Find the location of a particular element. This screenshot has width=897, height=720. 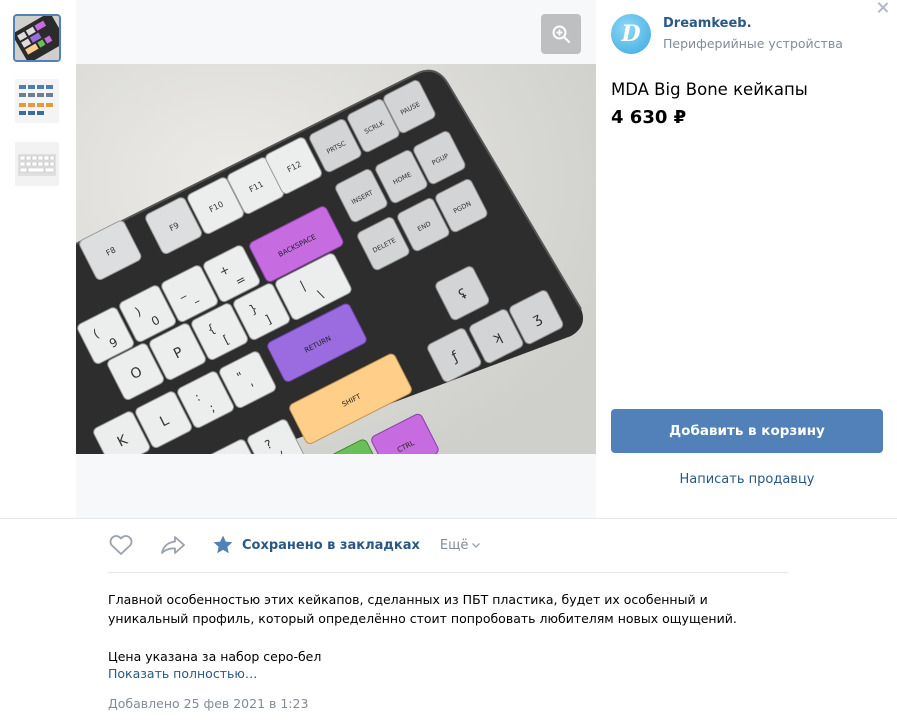

seller-category: Периферийные устройства is located at coordinates (753, 43).